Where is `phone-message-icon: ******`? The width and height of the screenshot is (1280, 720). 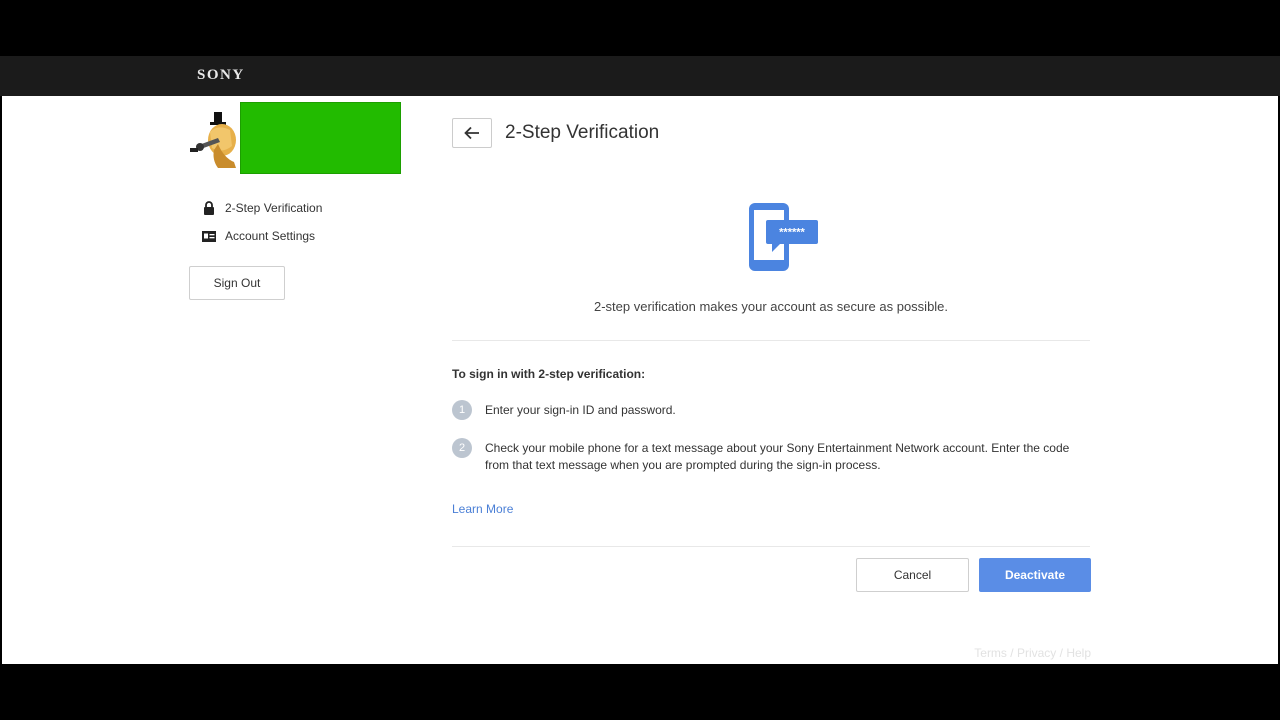 phone-message-icon: ****** is located at coordinates (783, 237).